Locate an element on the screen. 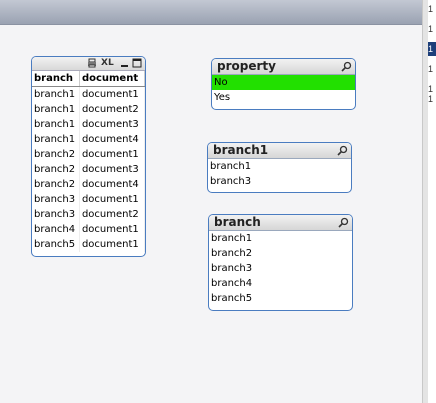  listbox-title: branch1 is located at coordinates (241, 150).